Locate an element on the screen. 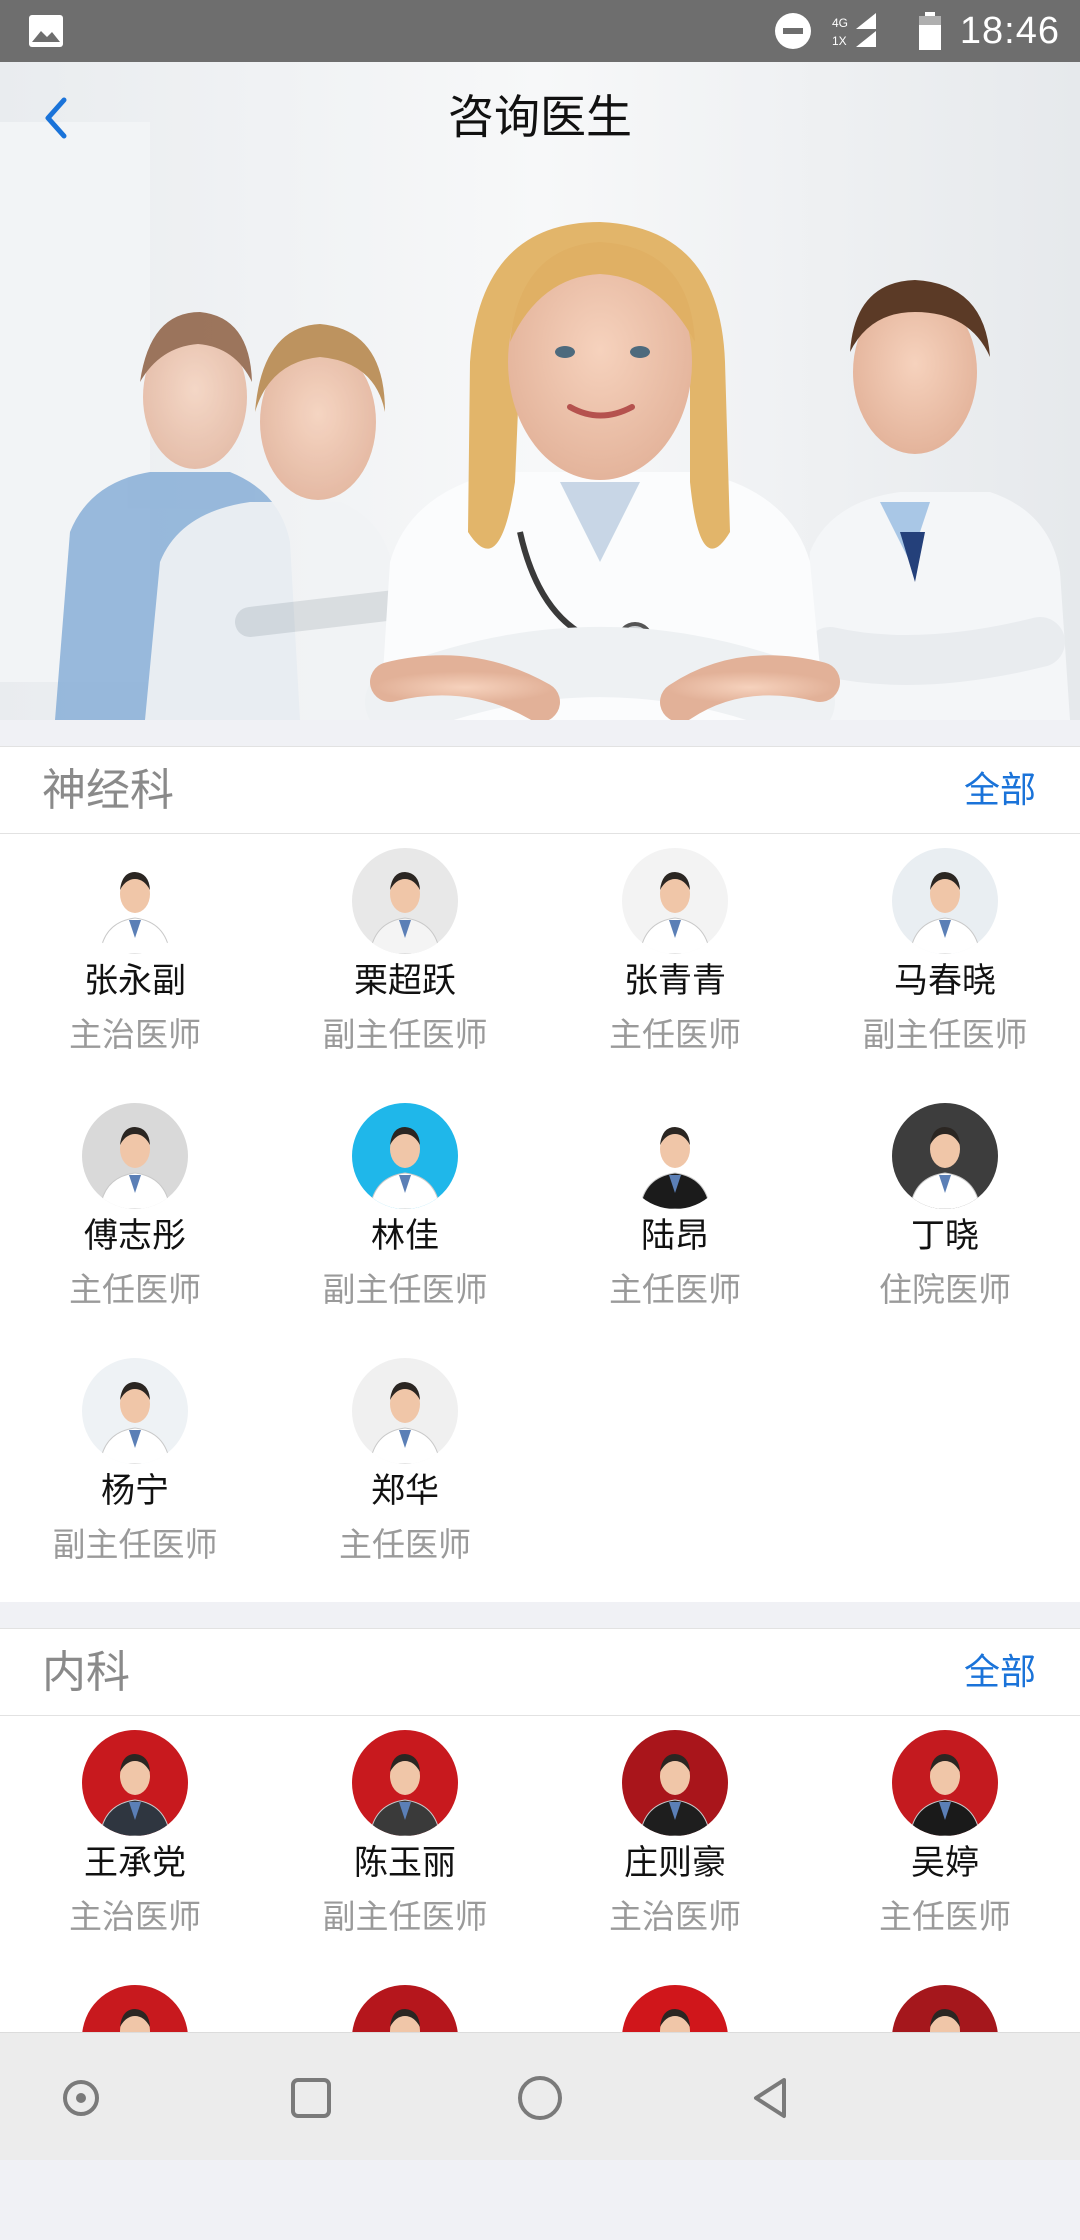  back-nav-button is located at coordinates (770, 2098).